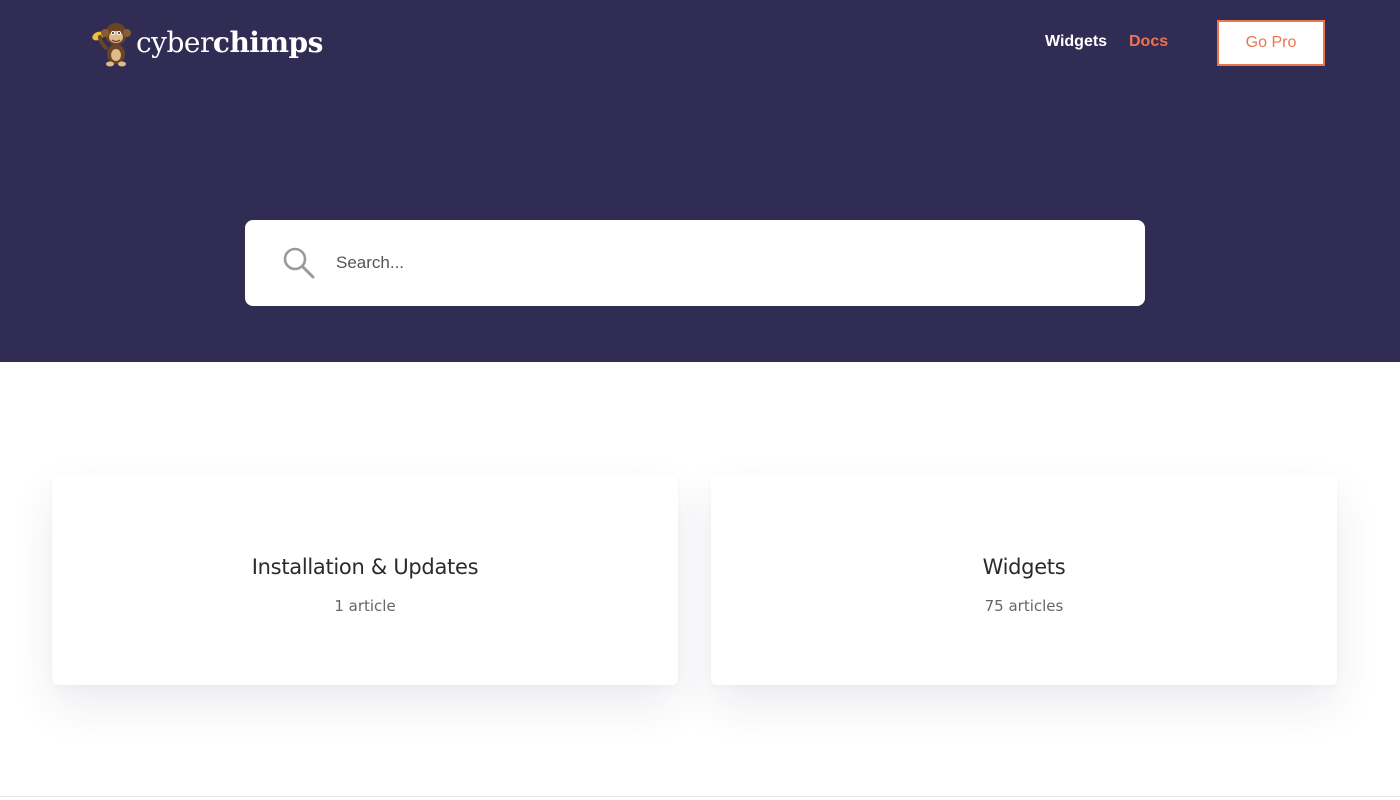  What do you see at coordinates (726, 263) in the screenshot?
I see `search-input` at bounding box center [726, 263].